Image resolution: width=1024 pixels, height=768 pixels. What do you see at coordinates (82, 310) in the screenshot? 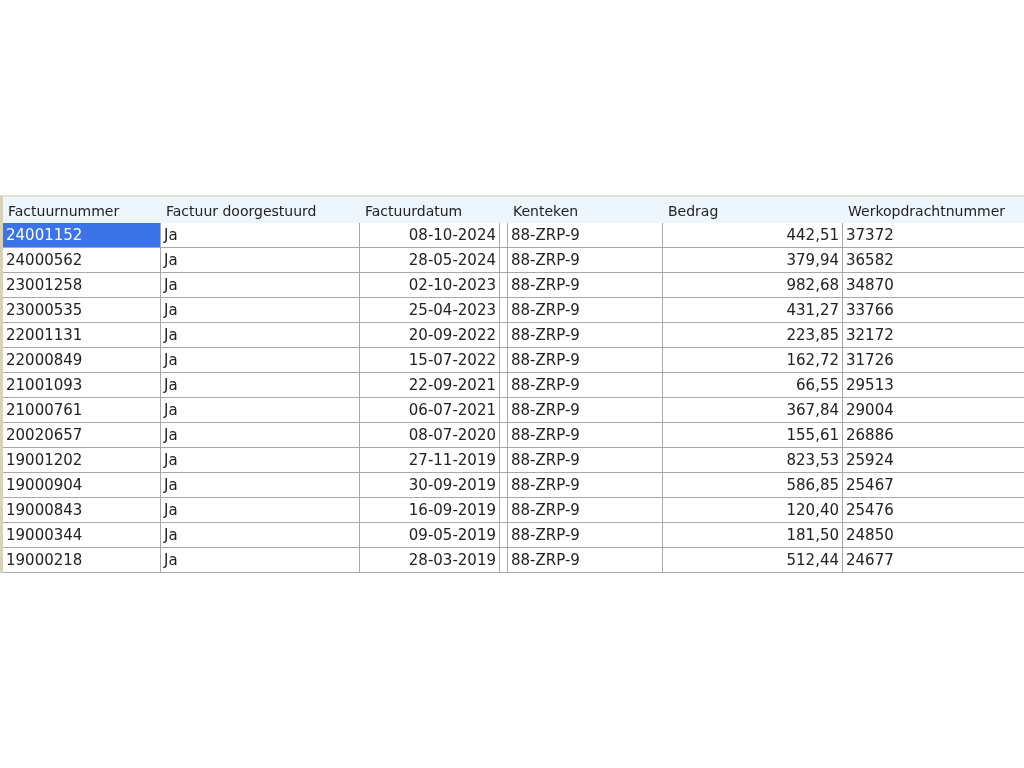
I see `table-cell: 23000535` at bounding box center [82, 310].